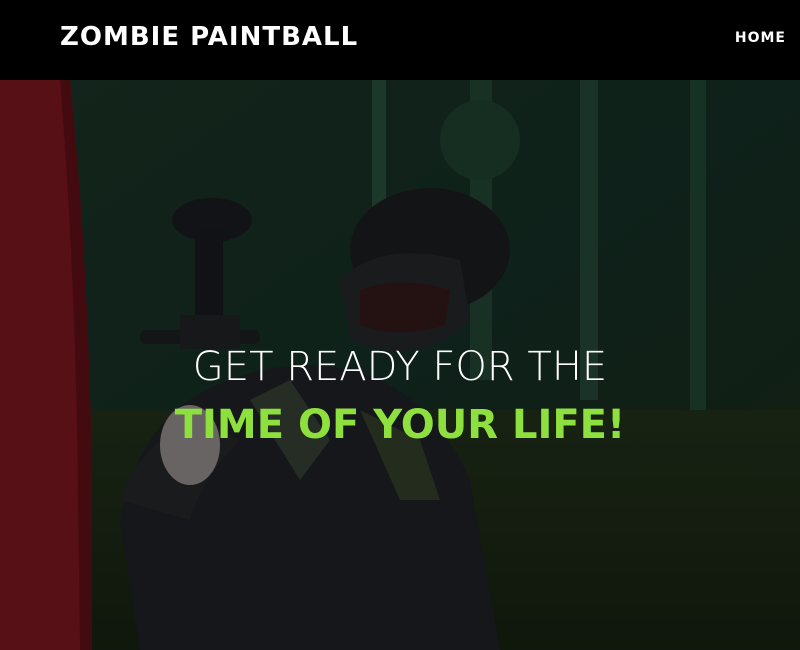 The image size is (800, 650). What do you see at coordinates (400, 40) in the screenshot?
I see `top-navbar: ZOMBIE PAINTBALL HOME` at bounding box center [400, 40].